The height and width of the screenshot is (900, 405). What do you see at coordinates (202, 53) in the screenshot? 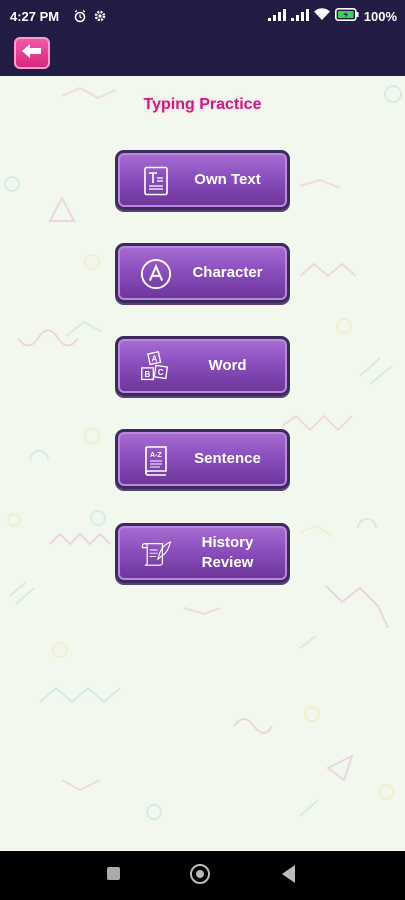
I see `app-bar` at bounding box center [202, 53].